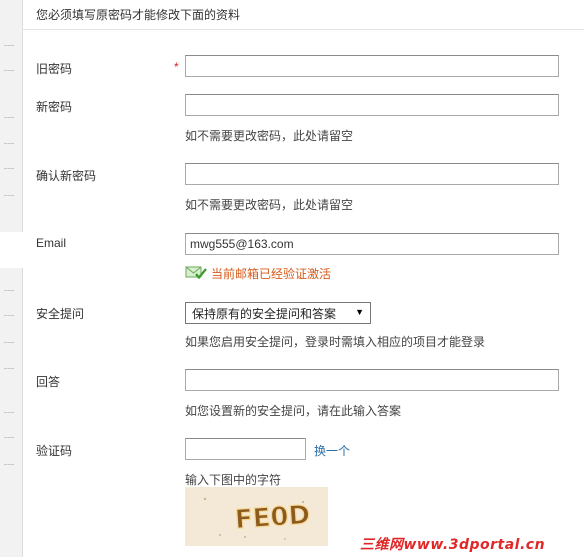 The height and width of the screenshot is (557, 584). Describe the element at coordinates (372, 174) in the screenshot. I see `confirm-password-input` at that location.